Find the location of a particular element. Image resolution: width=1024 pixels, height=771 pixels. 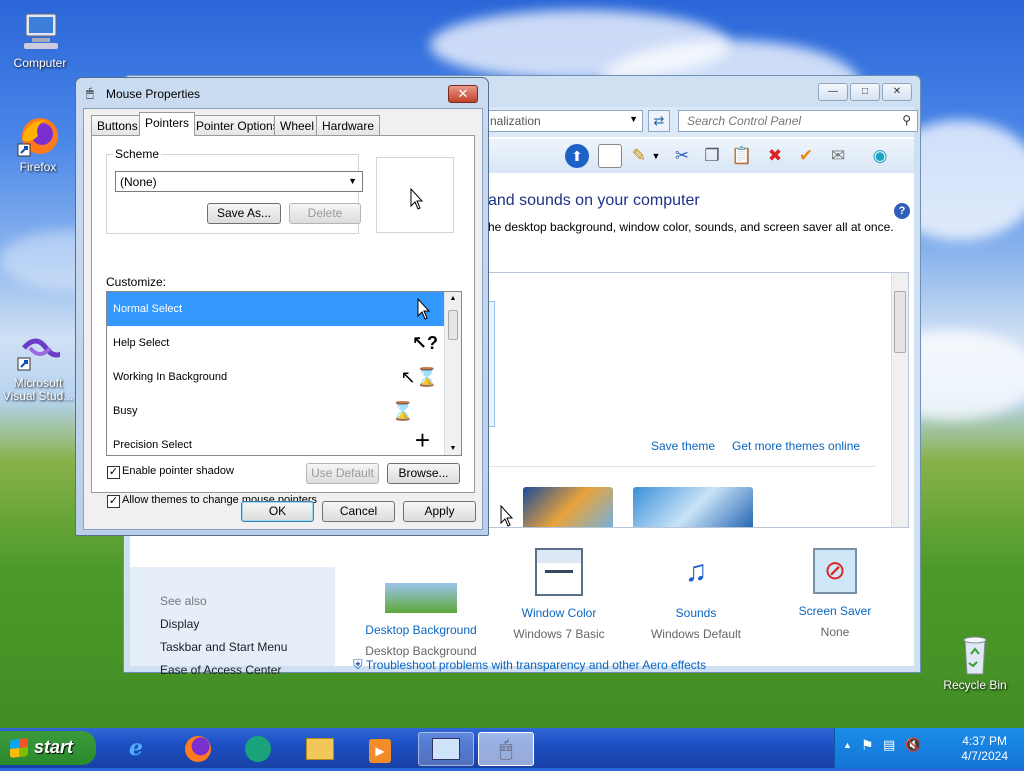

mail-icon: ✉ is located at coordinates (838, 156).